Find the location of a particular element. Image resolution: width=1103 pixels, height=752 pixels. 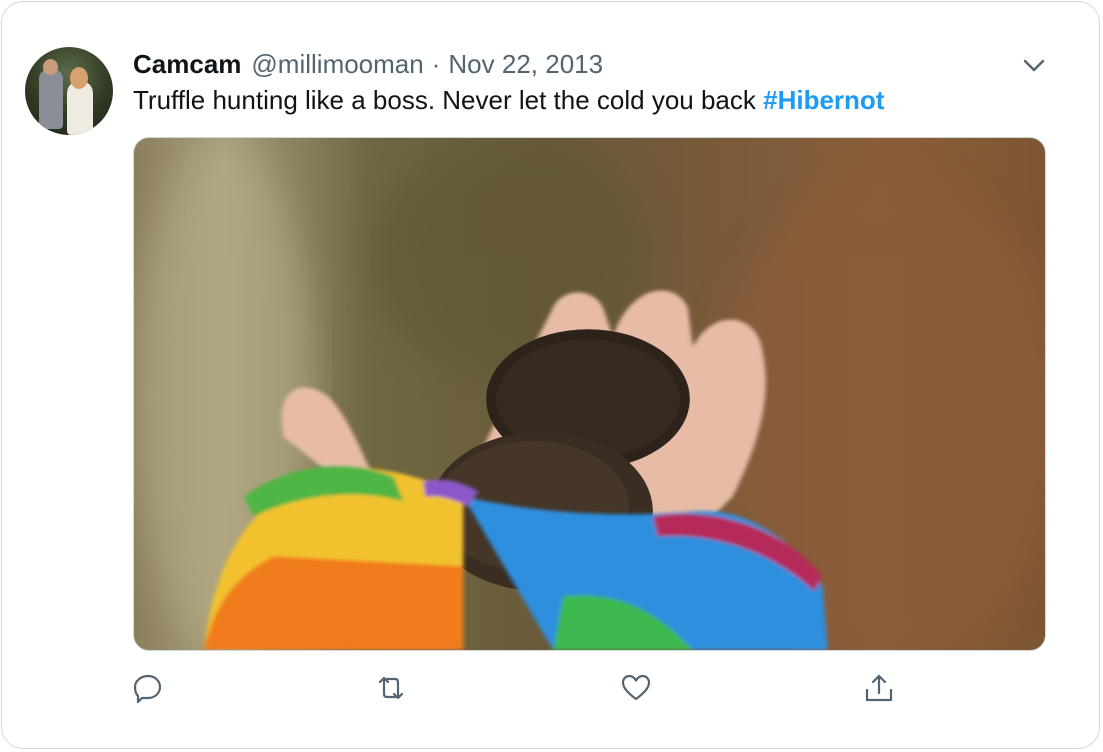

heart-icon is located at coordinates (636, 688).